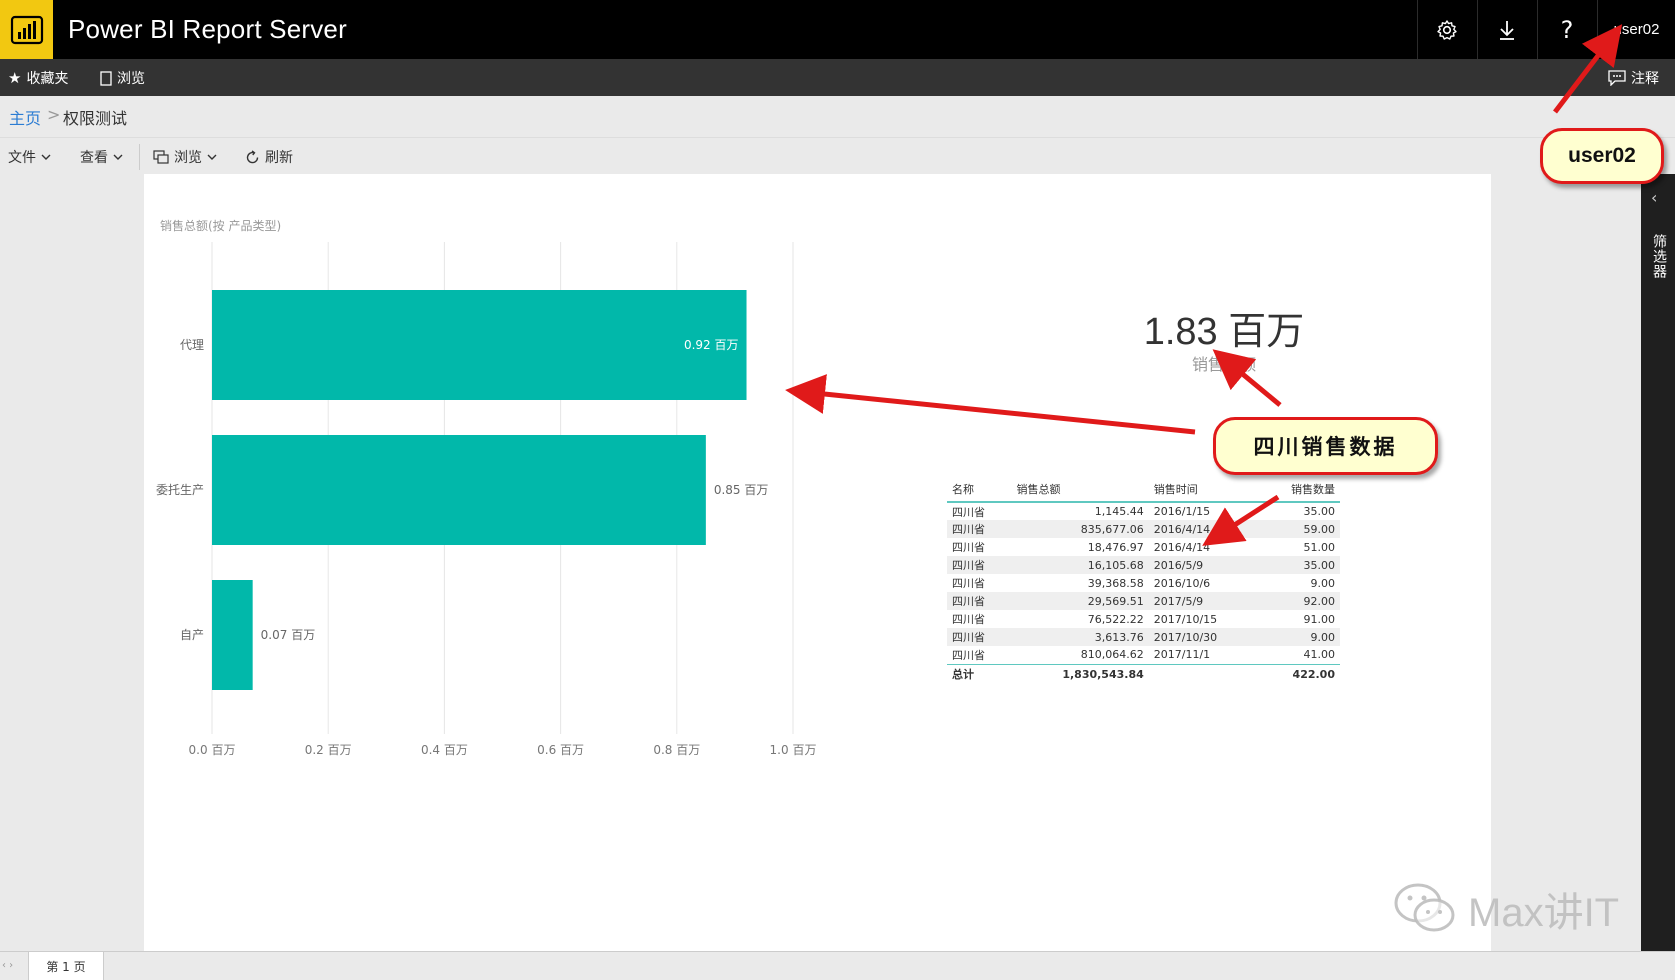  I want to click on table-row: 四川省 810,064.62 2017/11/1 41.00, so click(1143, 655).